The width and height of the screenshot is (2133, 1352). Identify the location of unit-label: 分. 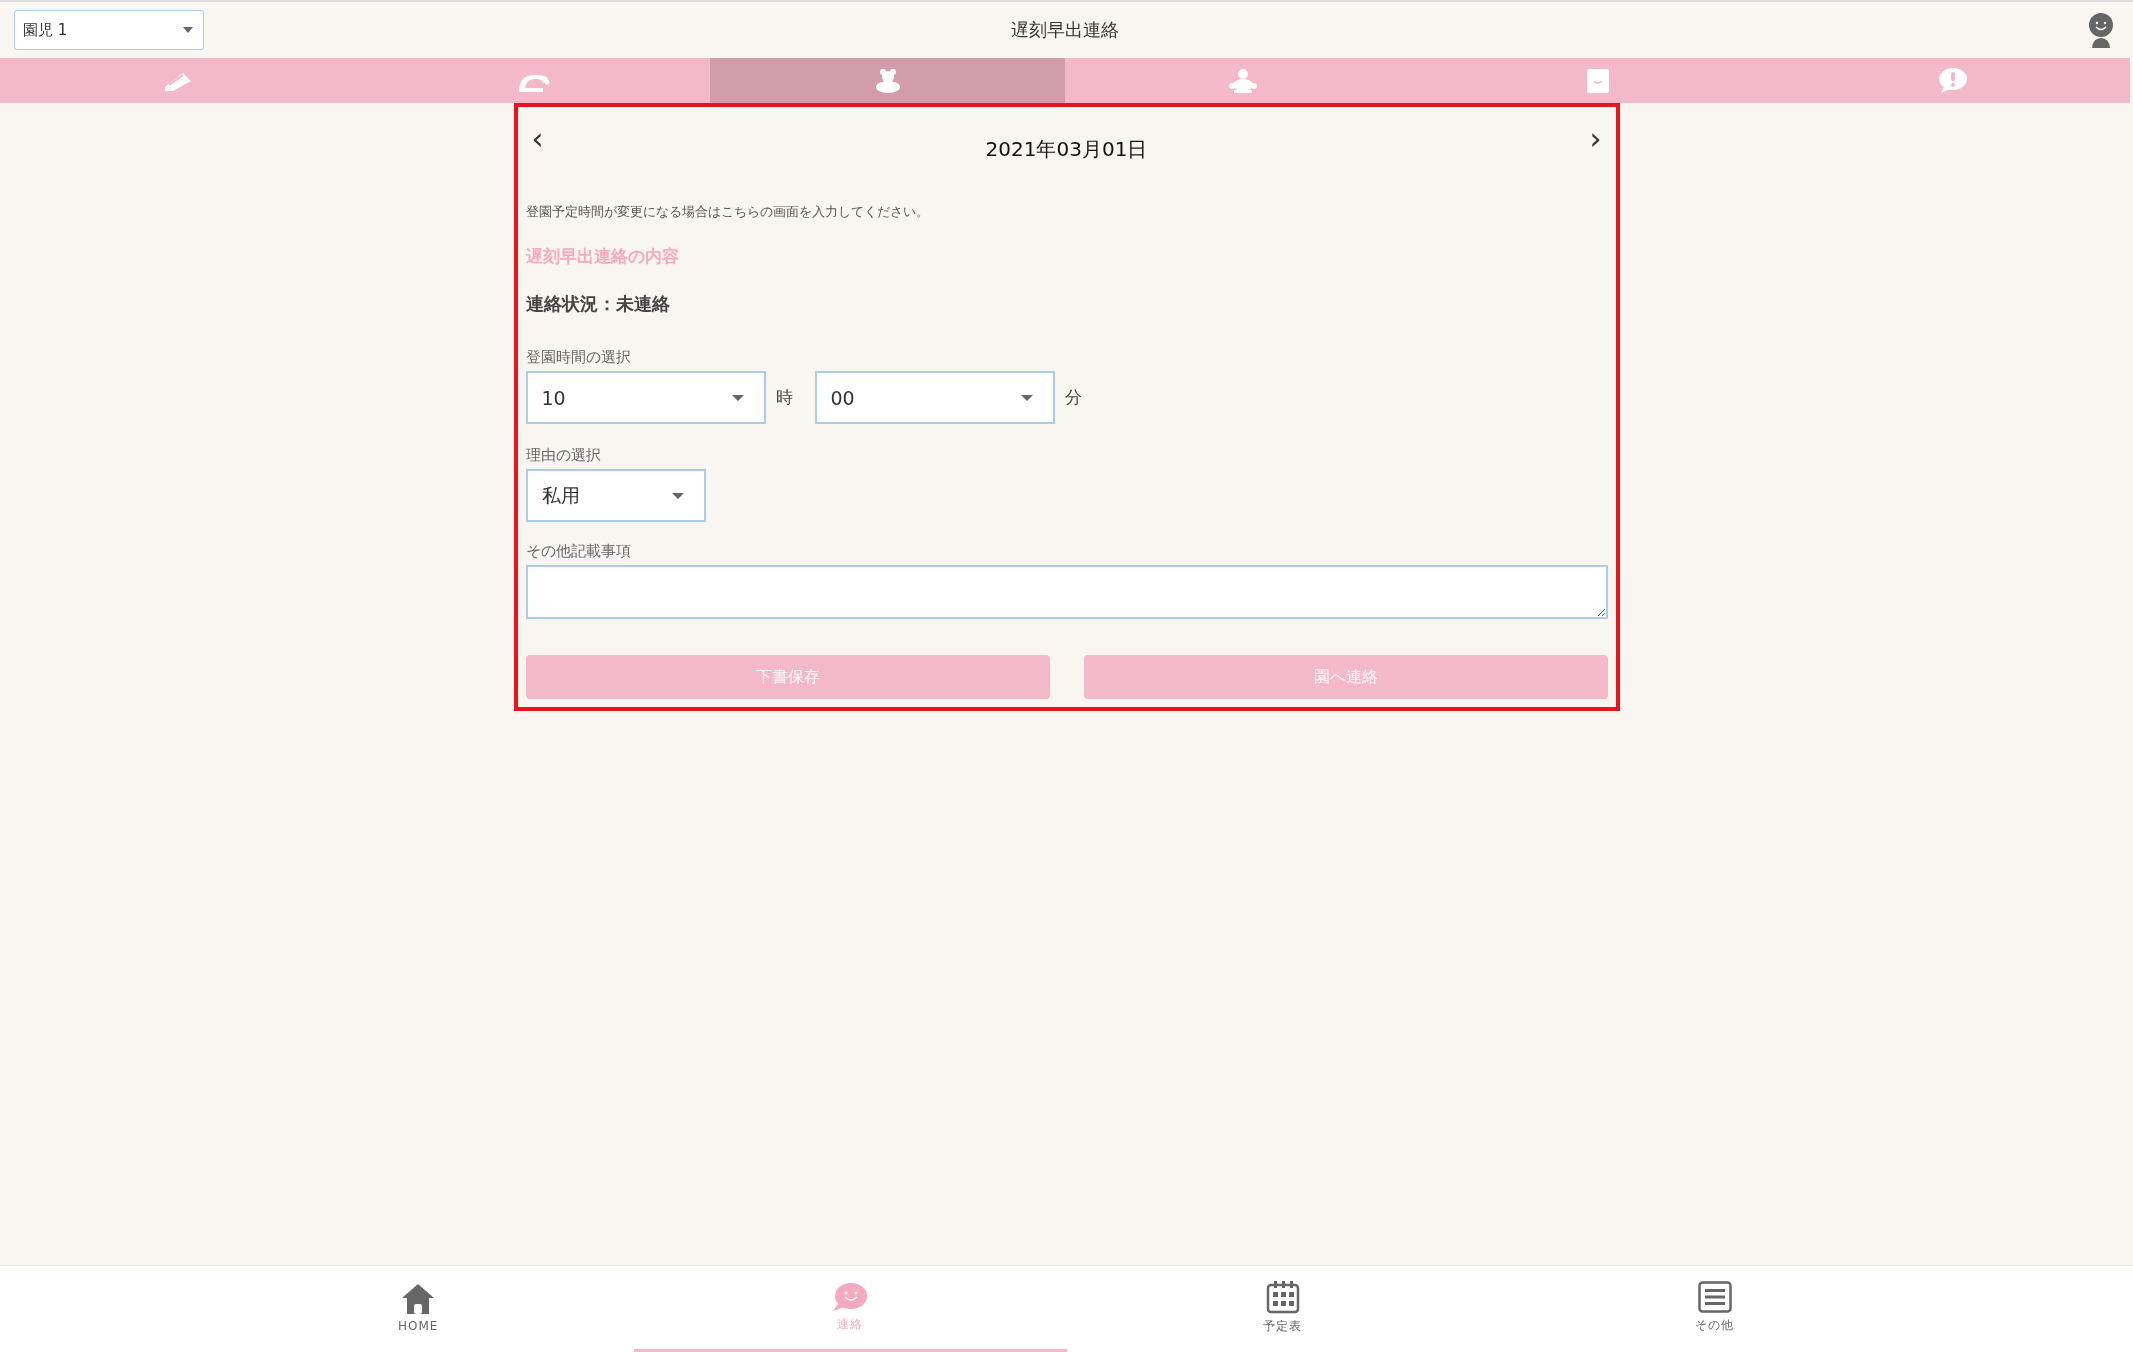
(1073, 397).